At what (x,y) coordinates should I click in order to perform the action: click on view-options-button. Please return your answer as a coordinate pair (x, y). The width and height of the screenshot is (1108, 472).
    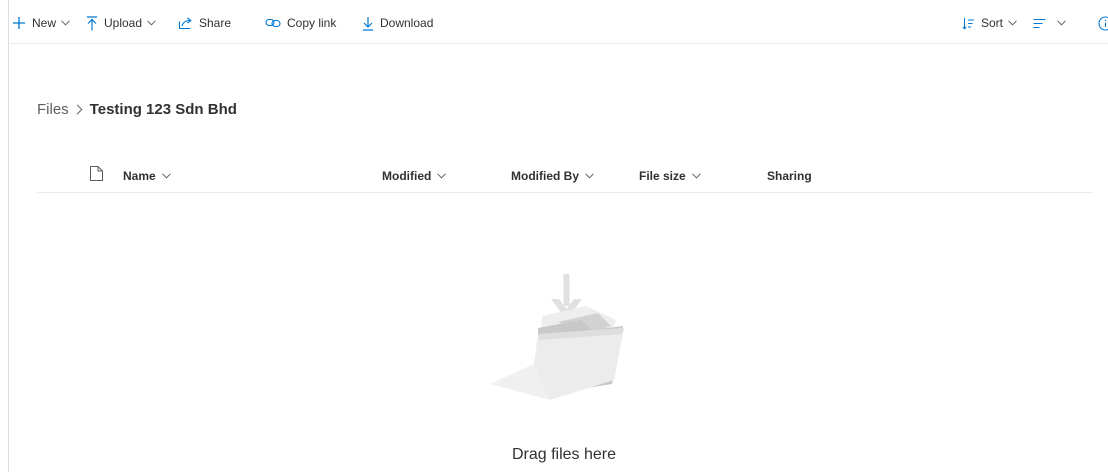
    Looking at the image, I should click on (1049, 23).